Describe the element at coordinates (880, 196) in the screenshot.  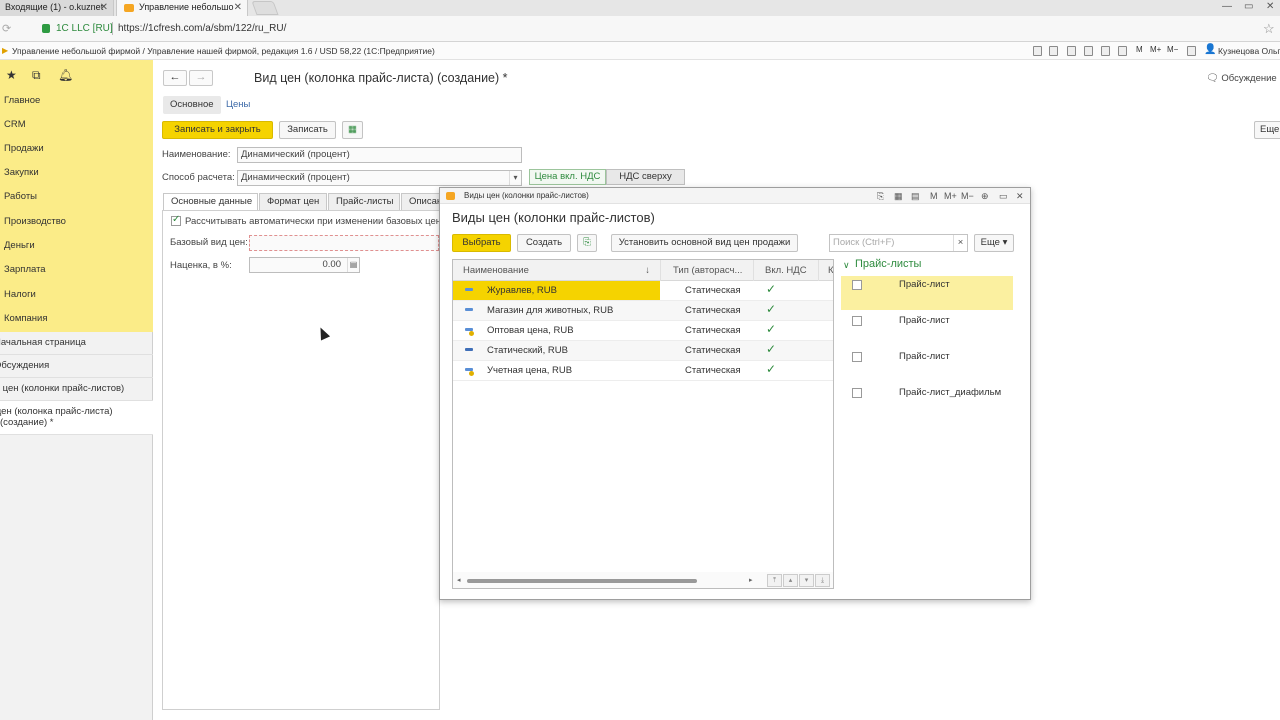
I see `link-icon: ⎘` at that location.